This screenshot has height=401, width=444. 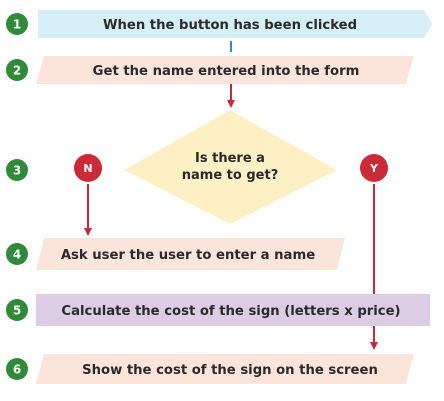 I want to click on yes-branch-label: Y, so click(x=374, y=168).